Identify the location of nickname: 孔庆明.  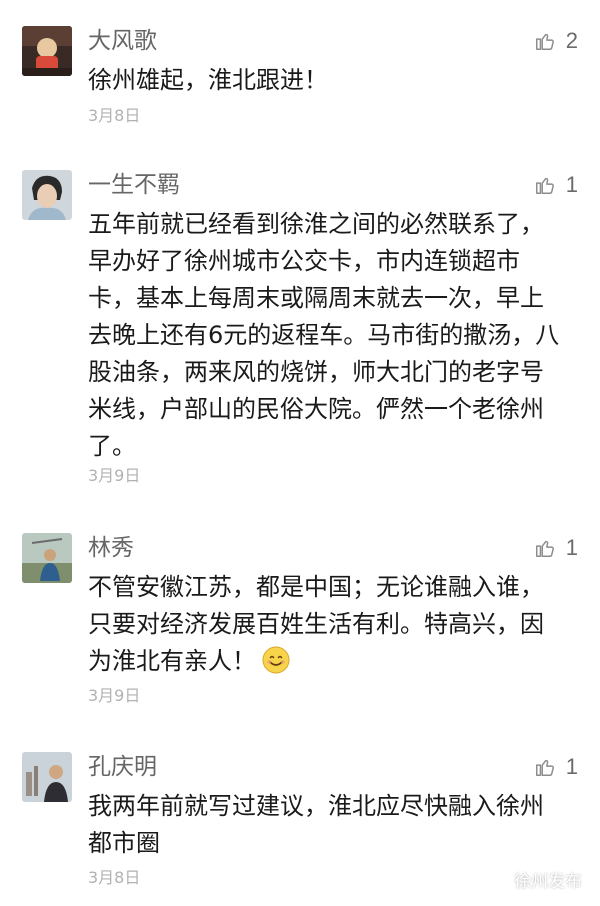
(122, 767).